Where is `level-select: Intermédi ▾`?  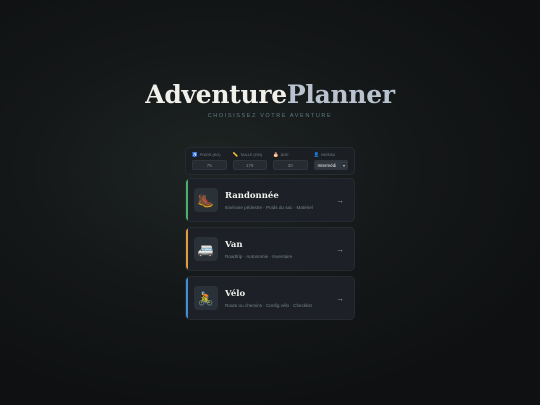
level-select: Intermédi ▾ is located at coordinates (330, 165).